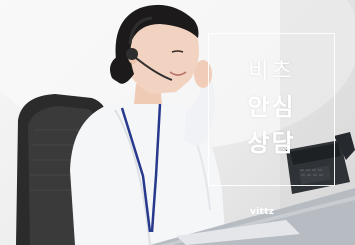 The width and height of the screenshot is (355, 245). I want to click on headline-line-3: 상담, so click(271, 143).